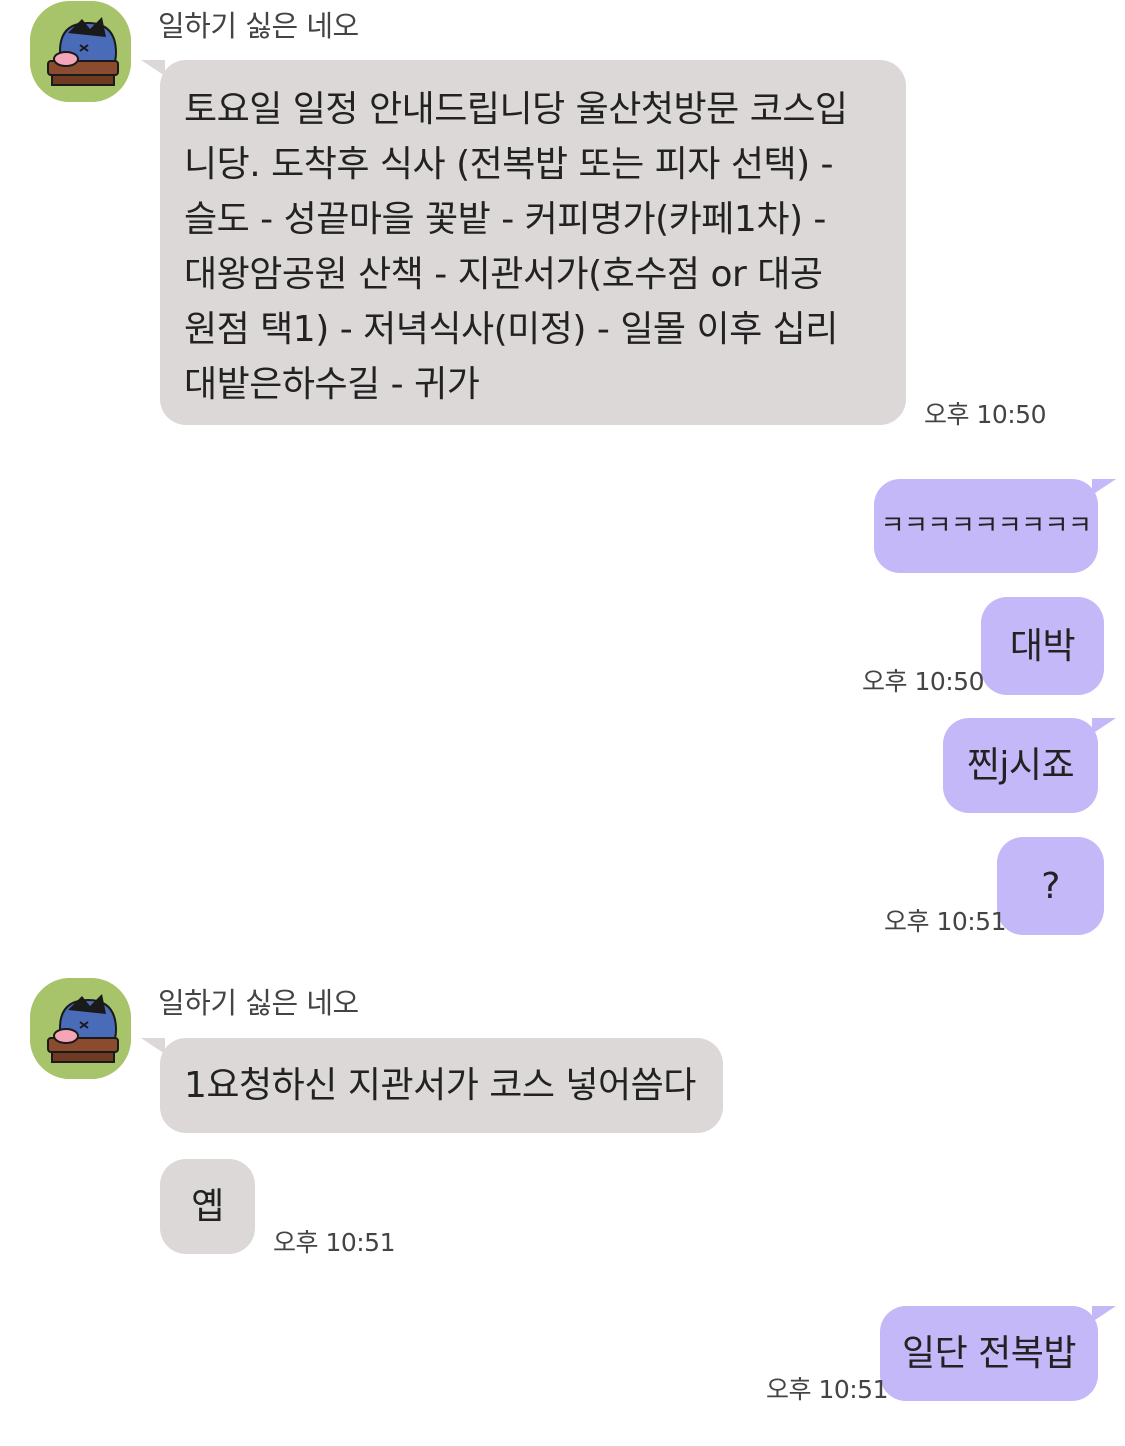 The width and height of the screenshot is (1125, 1446). What do you see at coordinates (332, 384) in the screenshot?
I see `message-line: 대밭은하수길 - 귀가` at bounding box center [332, 384].